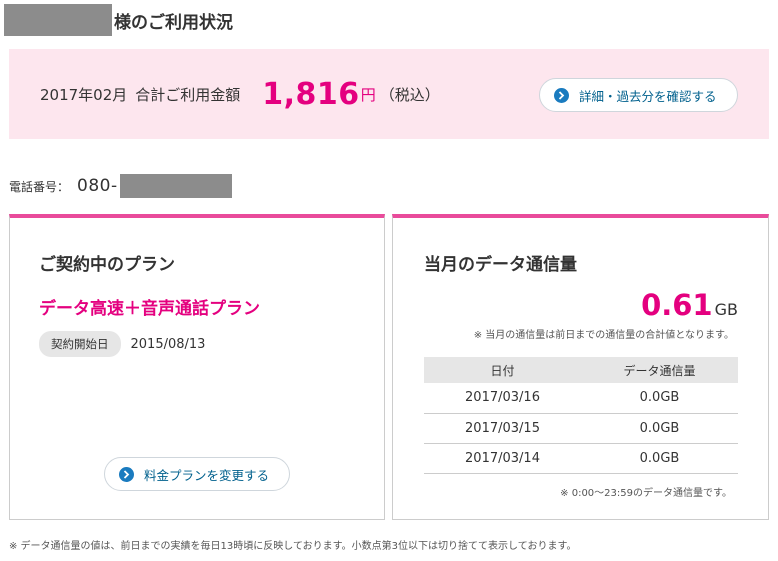  Describe the element at coordinates (409, 94) in the screenshot. I see `billing-tax-note: （税込）` at that location.